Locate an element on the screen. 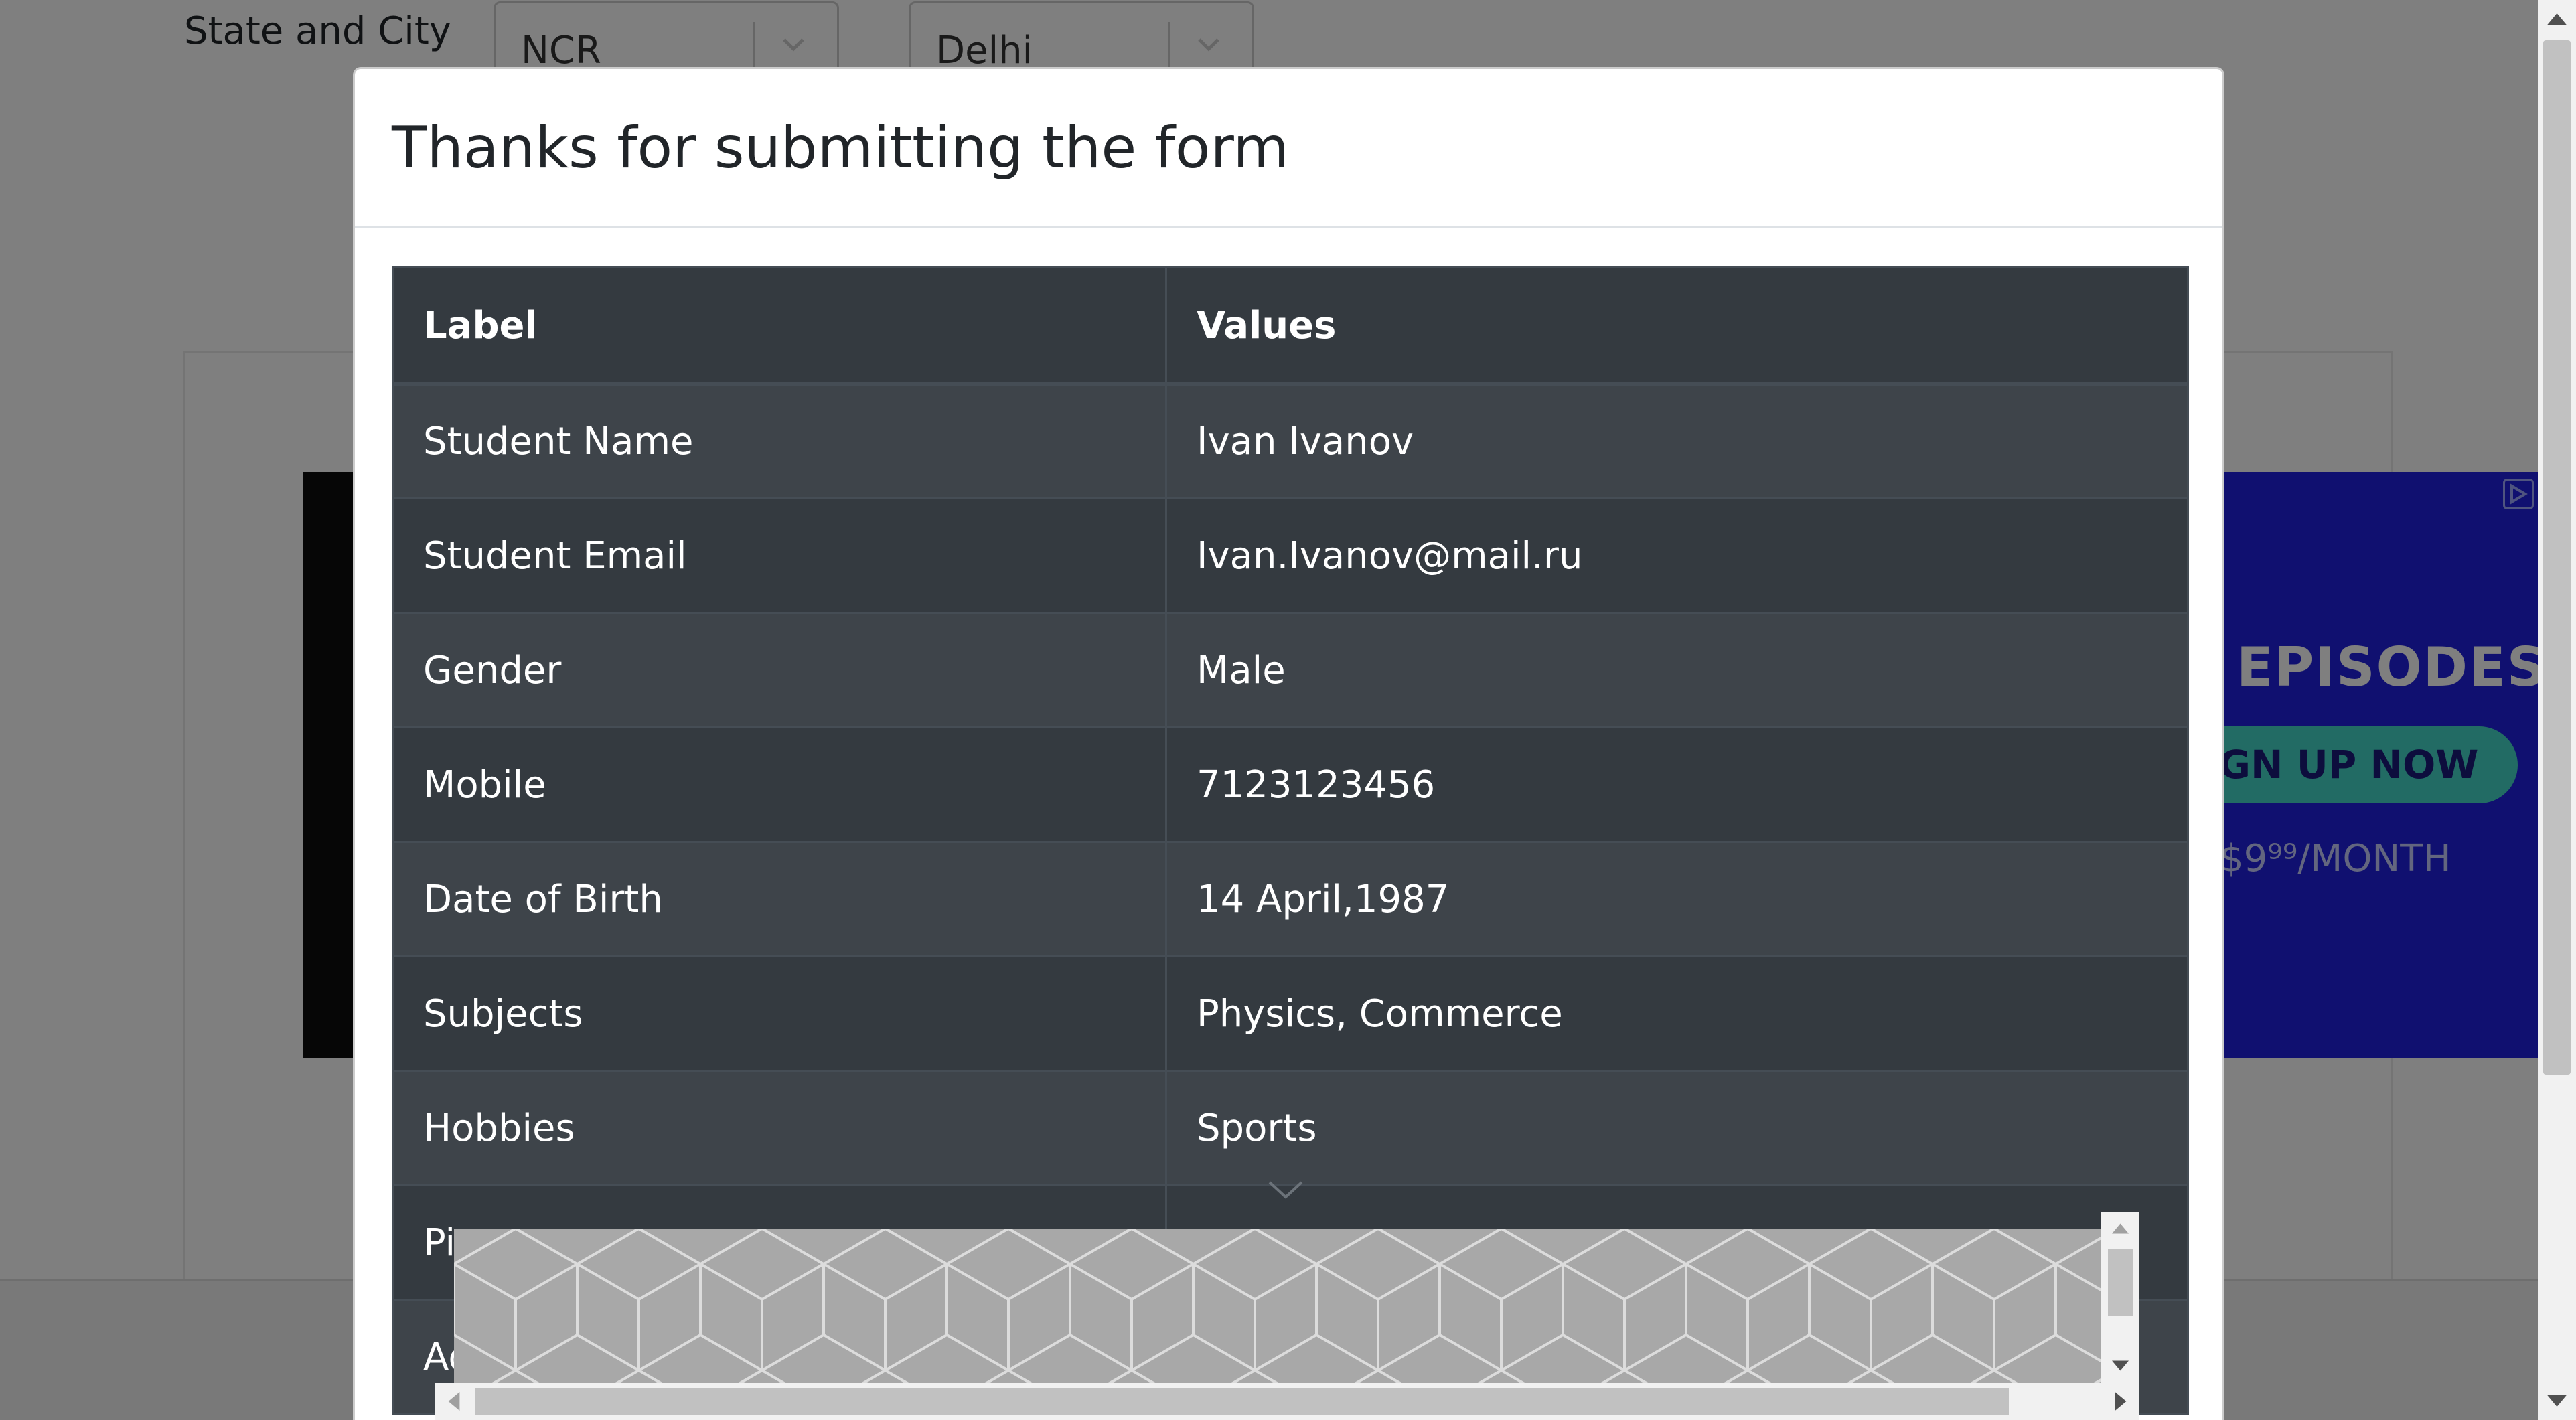  column-header-label: Label is located at coordinates (779, 326).